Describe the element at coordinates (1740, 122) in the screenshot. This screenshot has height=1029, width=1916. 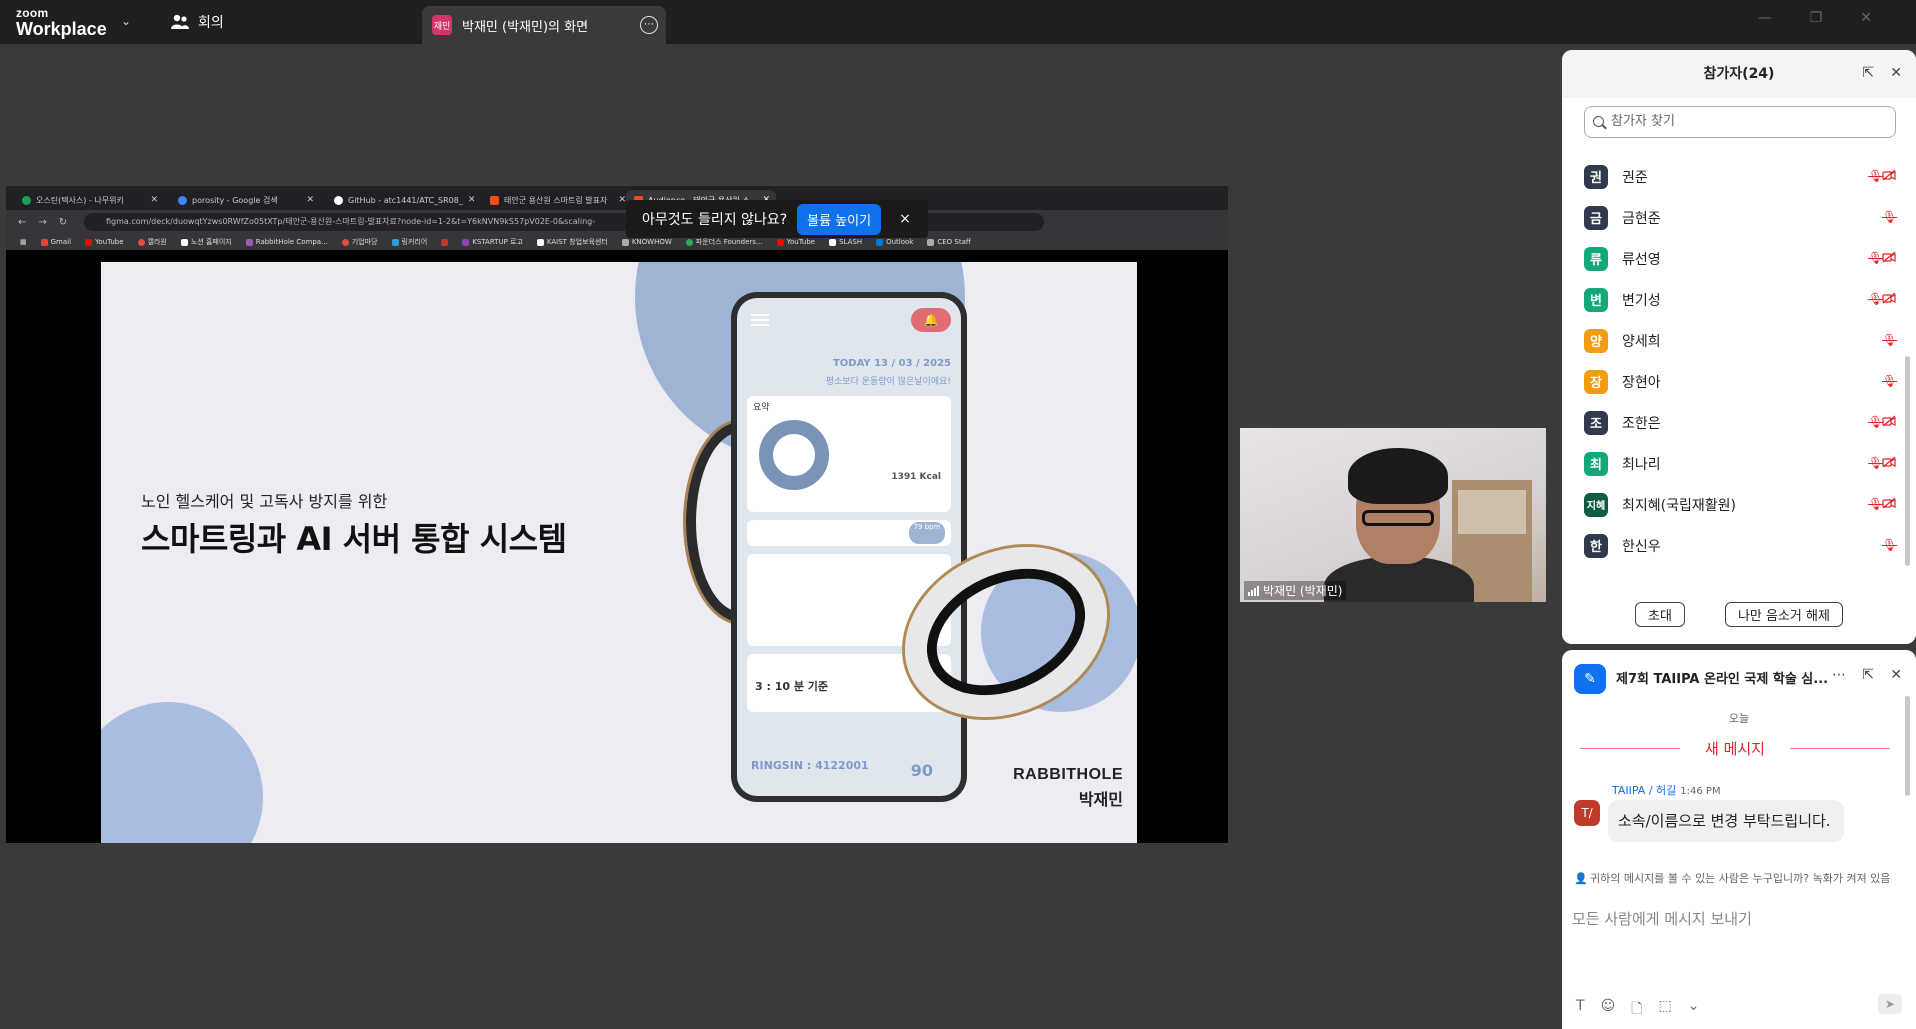
I see `participant-search-input: 참가자 찾기` at that location.